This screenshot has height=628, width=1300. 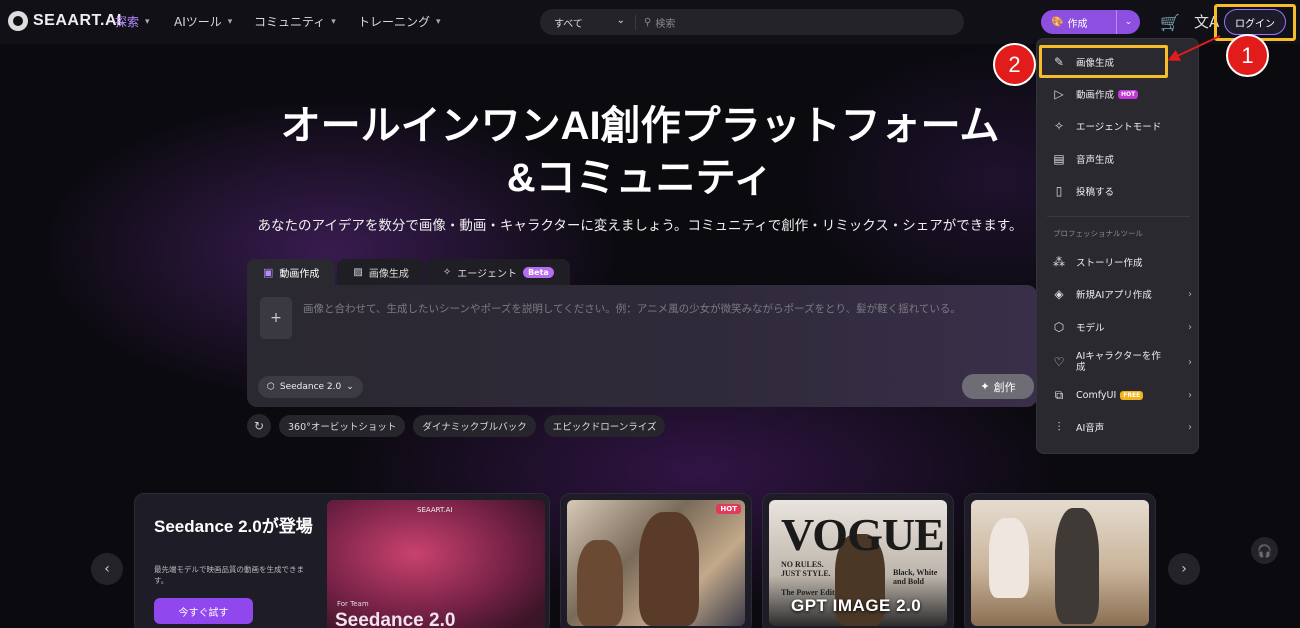 What do you see at coordinates (447, 272) in the screenshot?
I see `agent-icon: ✧` at bounding box center [447, 272].